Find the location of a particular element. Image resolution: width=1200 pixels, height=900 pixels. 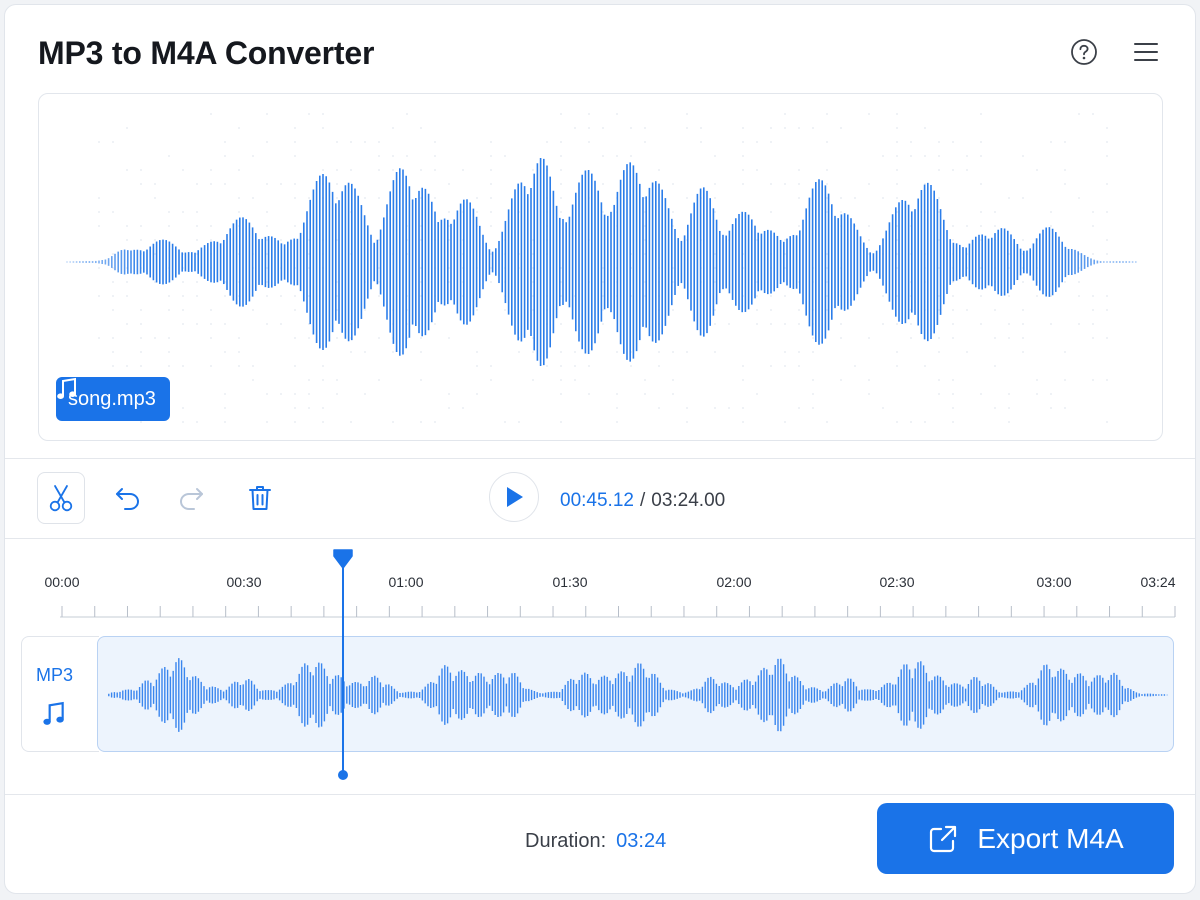

help-circle-icon is located at coordinates (1084, 52).